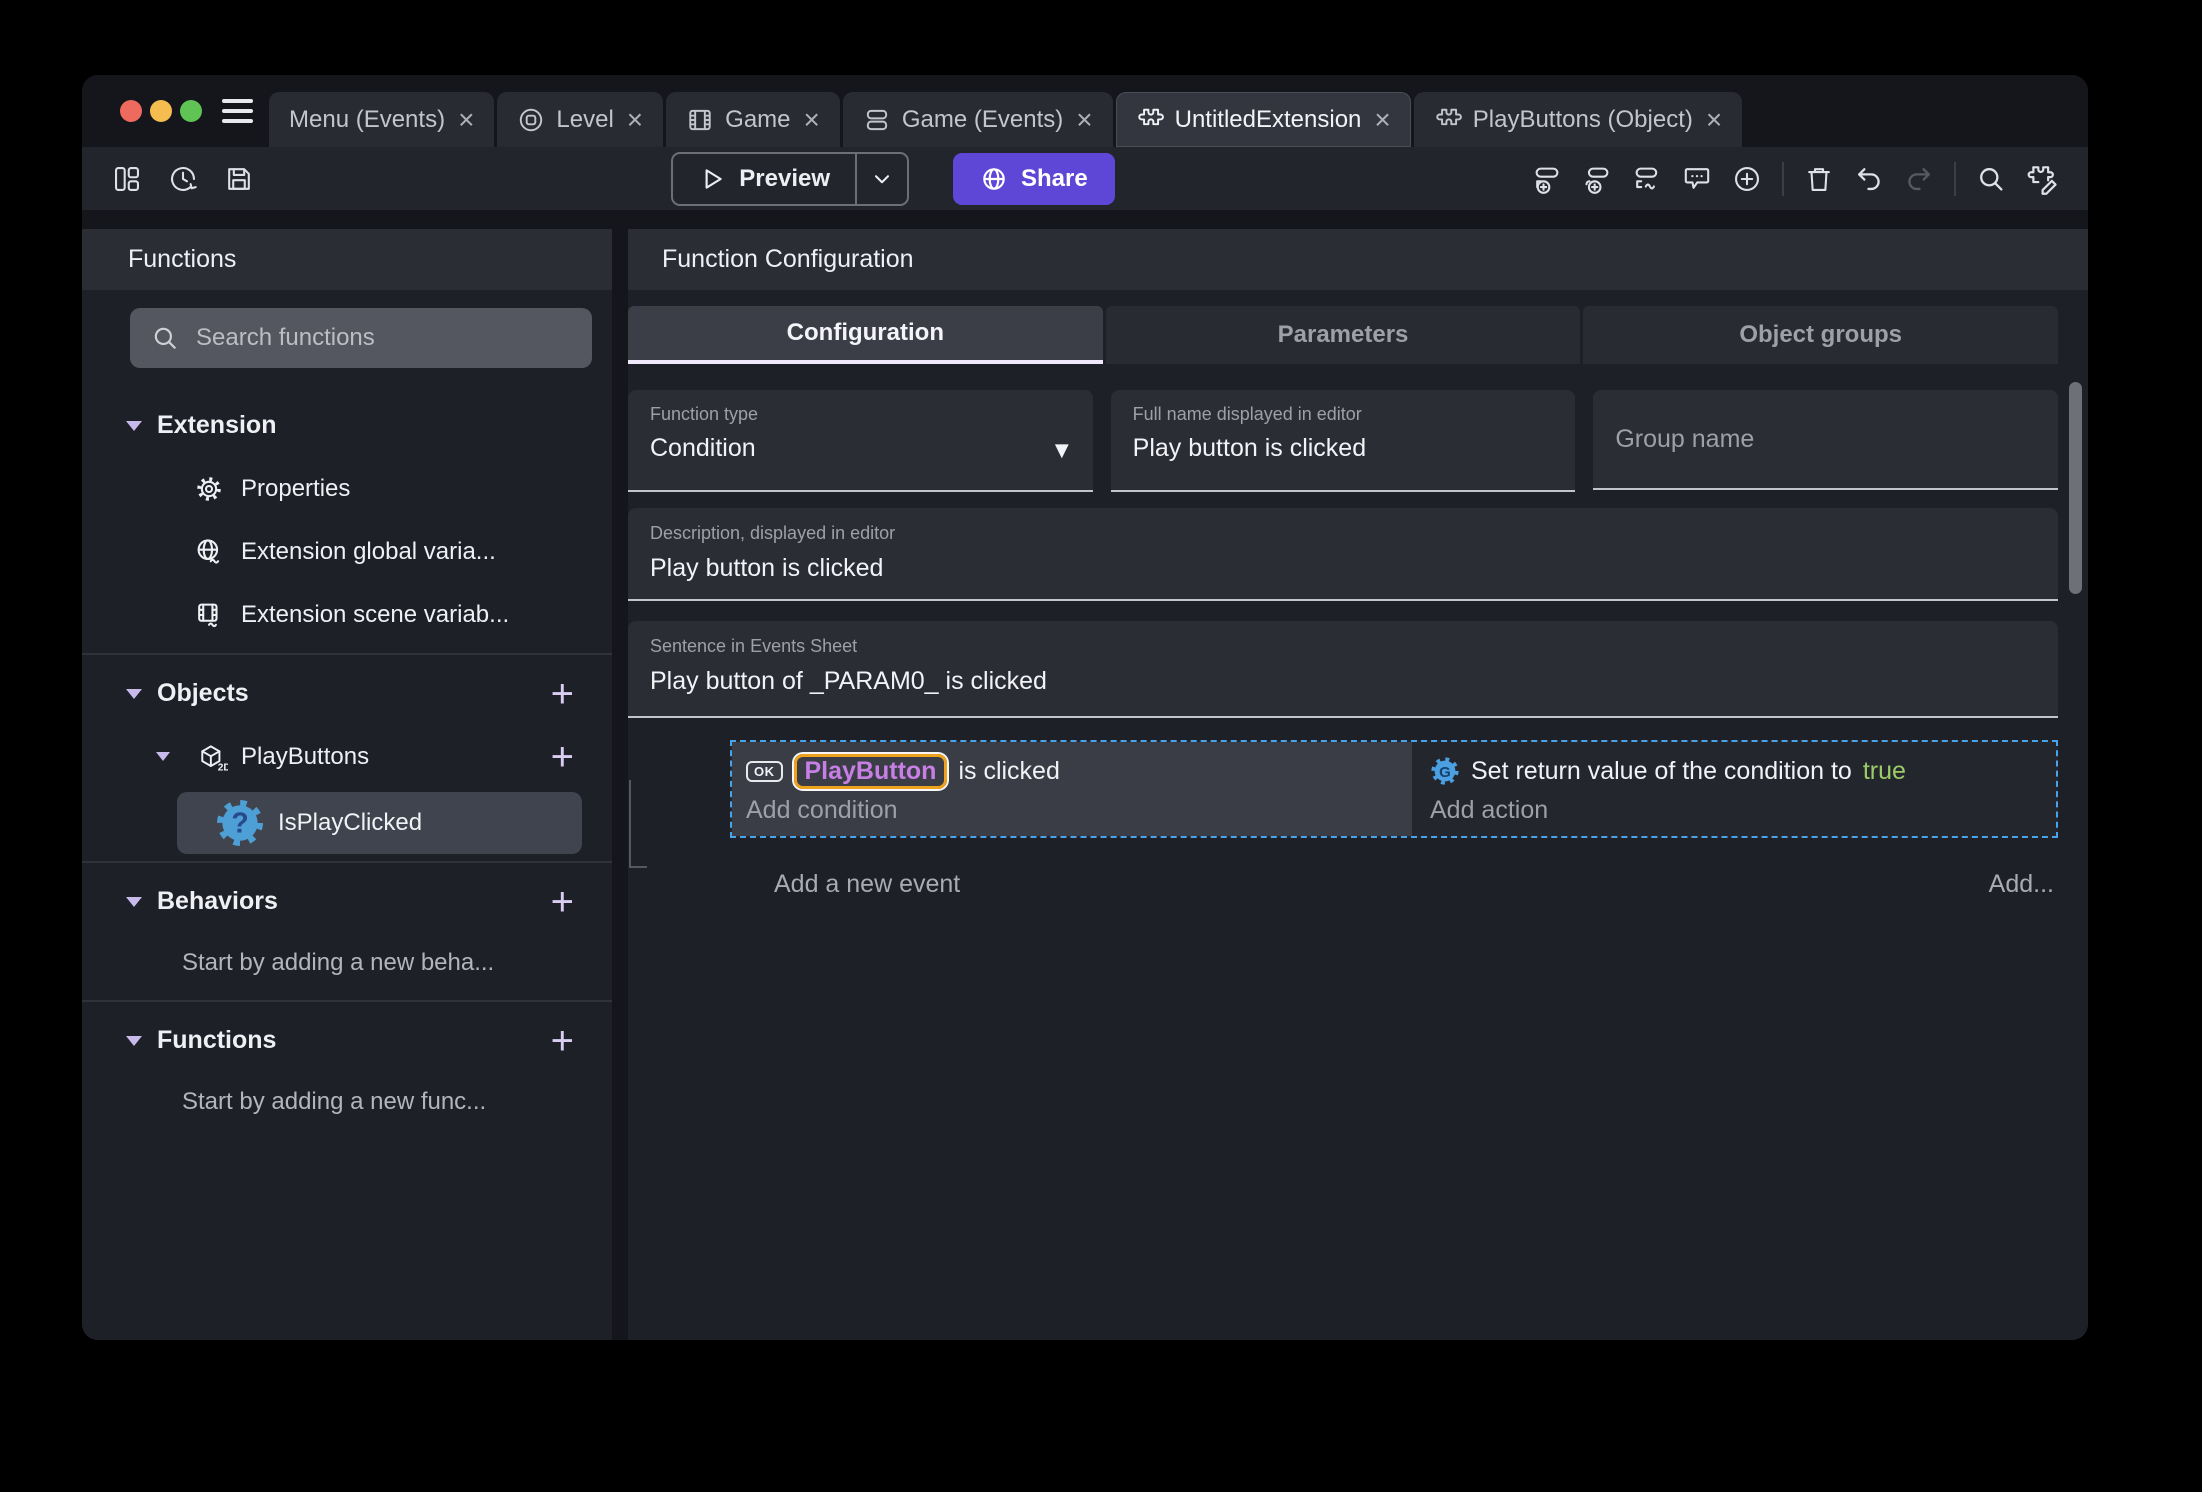 This screenshot has width=2202, height=1492. Describe the element at coordinates (758, 119) in the screenshot. I see `tab-label: Game` at that location.